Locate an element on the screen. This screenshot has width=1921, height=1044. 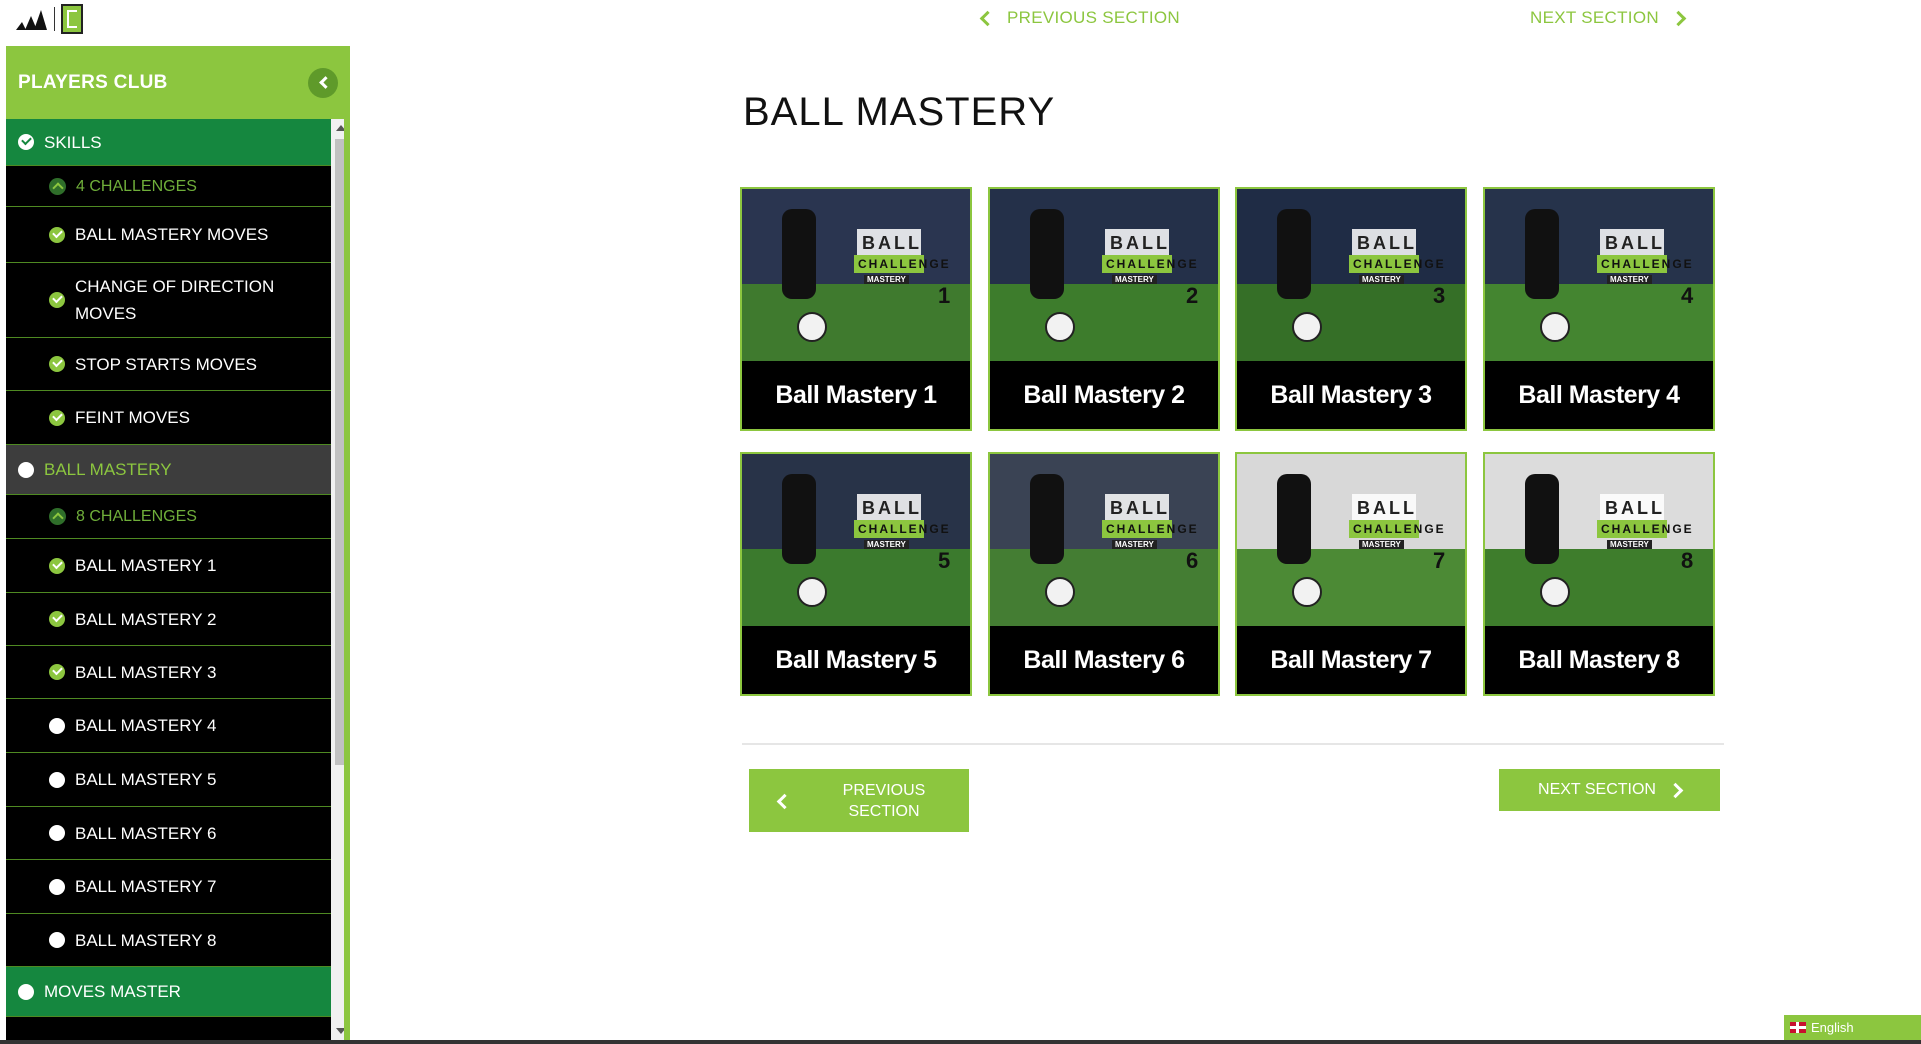
challenge-thumbnail: BALL MASTERY CHALLENGE 1 is located at coordinates (856, 275).